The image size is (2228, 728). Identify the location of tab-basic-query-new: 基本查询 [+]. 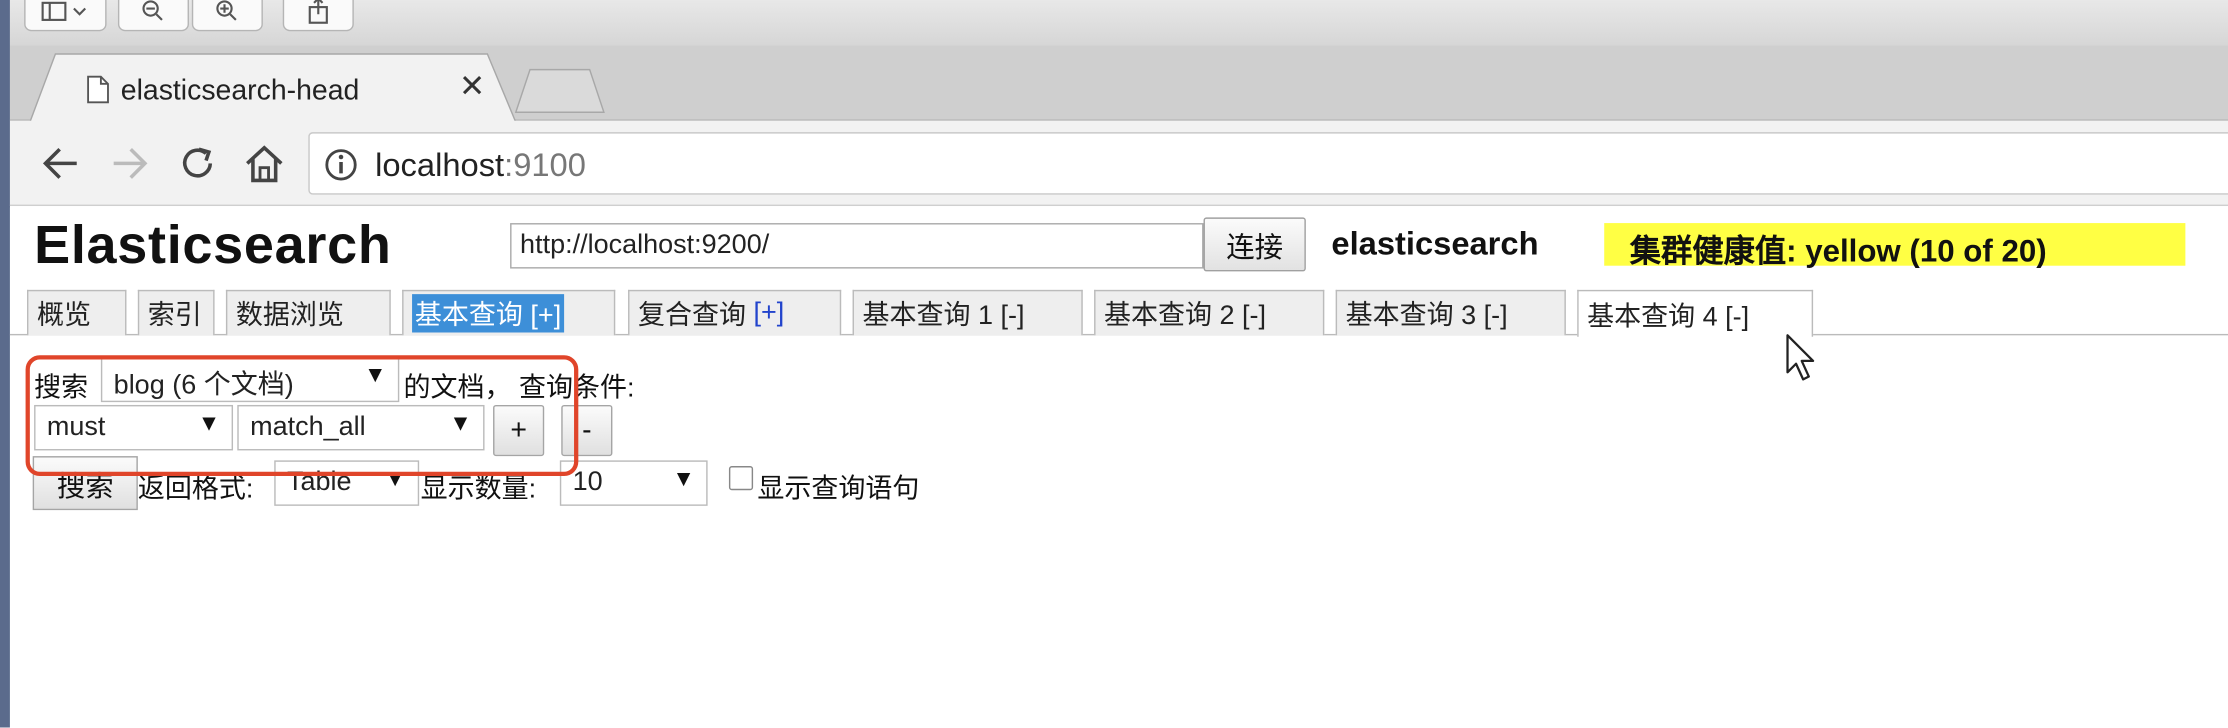
(509, 312).